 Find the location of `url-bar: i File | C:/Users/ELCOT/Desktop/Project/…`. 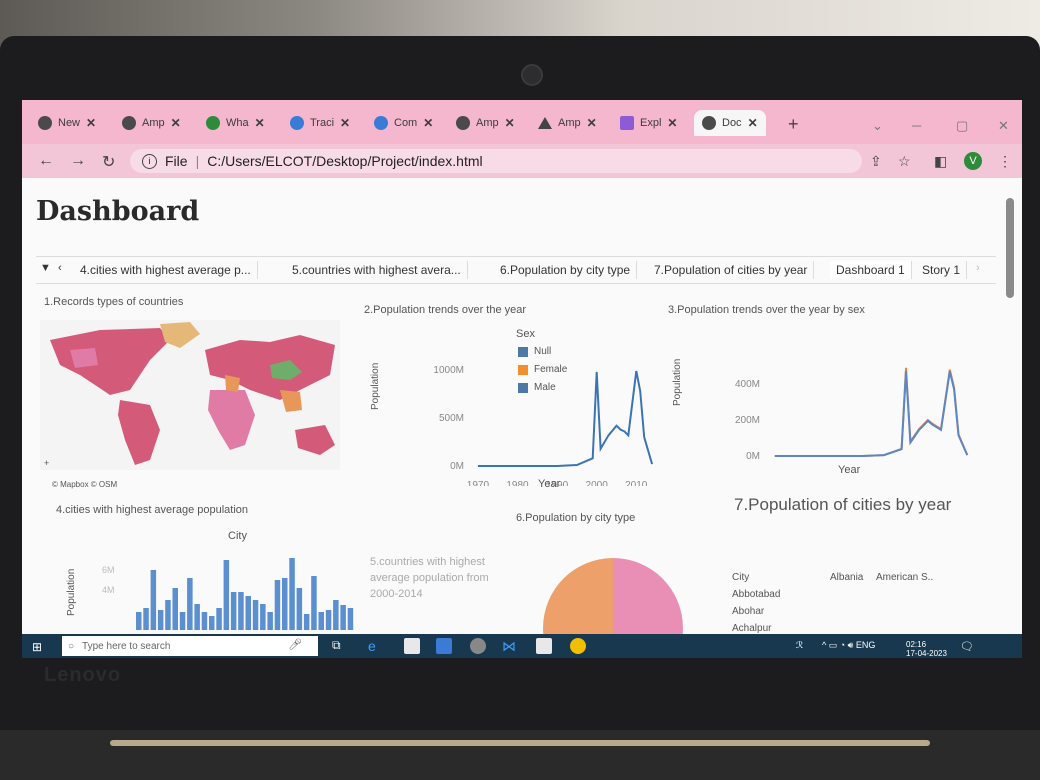

url-bar: i File | C:/Users/ELCOT/Desktop/Project/… is located at coordinates (496, 161).